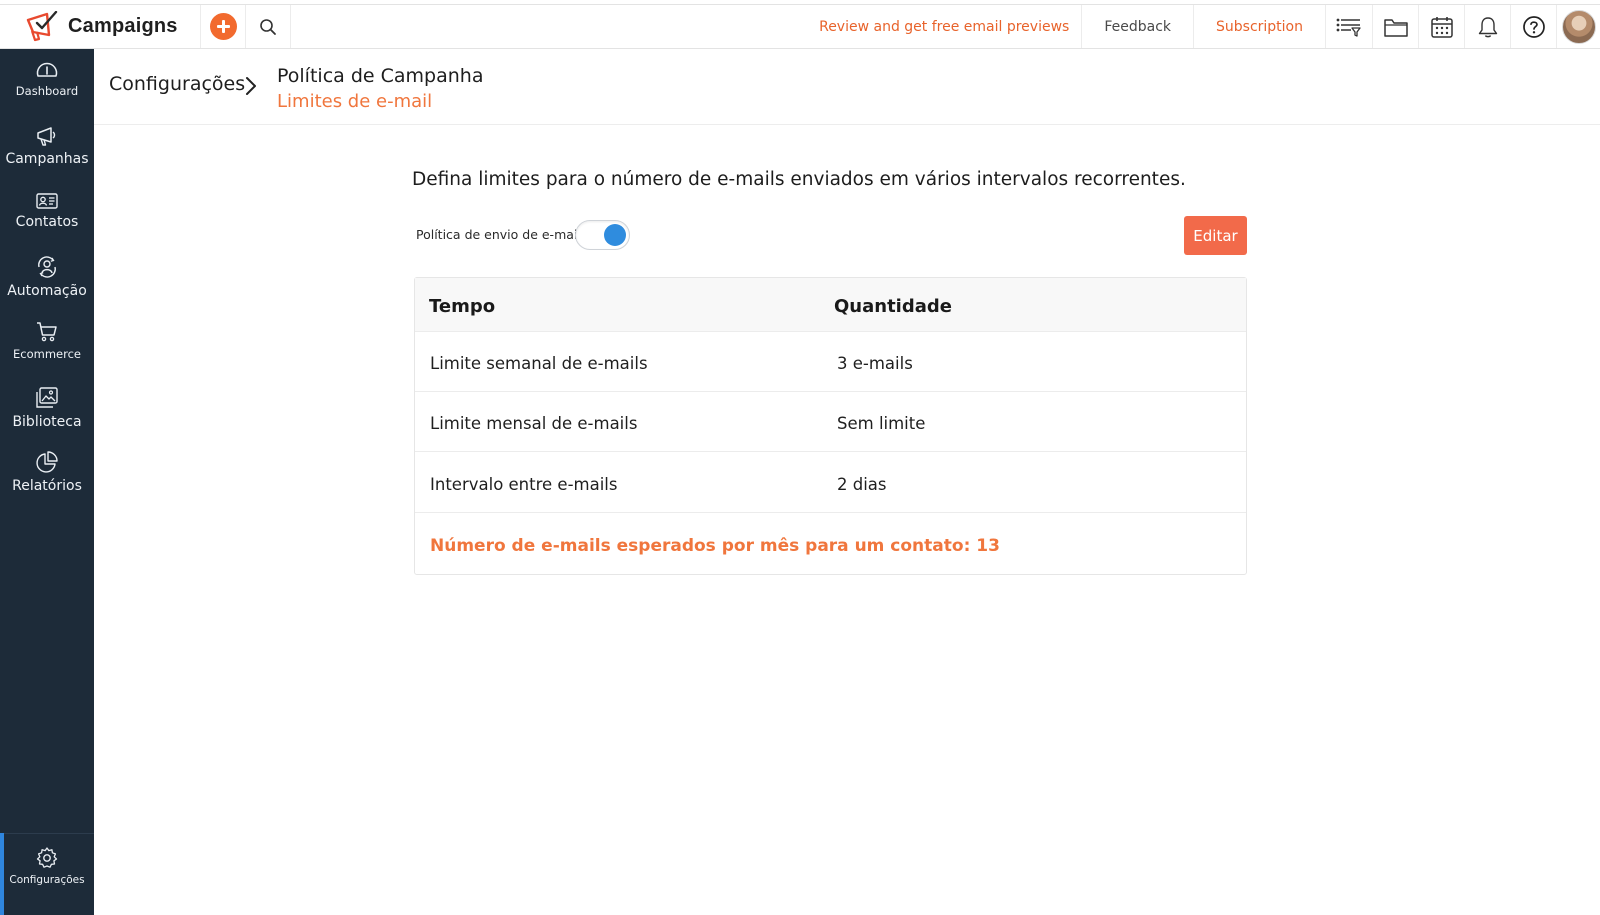 The width and height of the screenshot is (1600, 915). Describe the element at coordinates (462, 306) in the screenshot. I see `column-header-time: Tempo` at that location.